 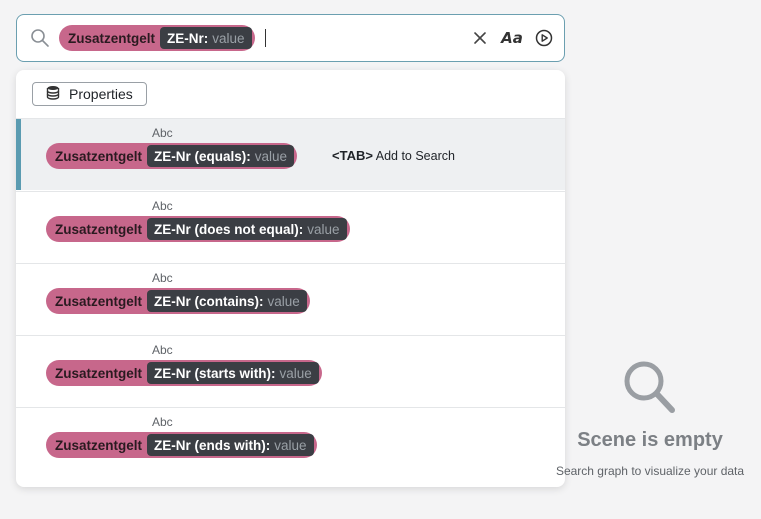 I want to click on suggestion-chip: Zusatzentgelt ZE-Nr (equals): value, so click(x=172, y=156).